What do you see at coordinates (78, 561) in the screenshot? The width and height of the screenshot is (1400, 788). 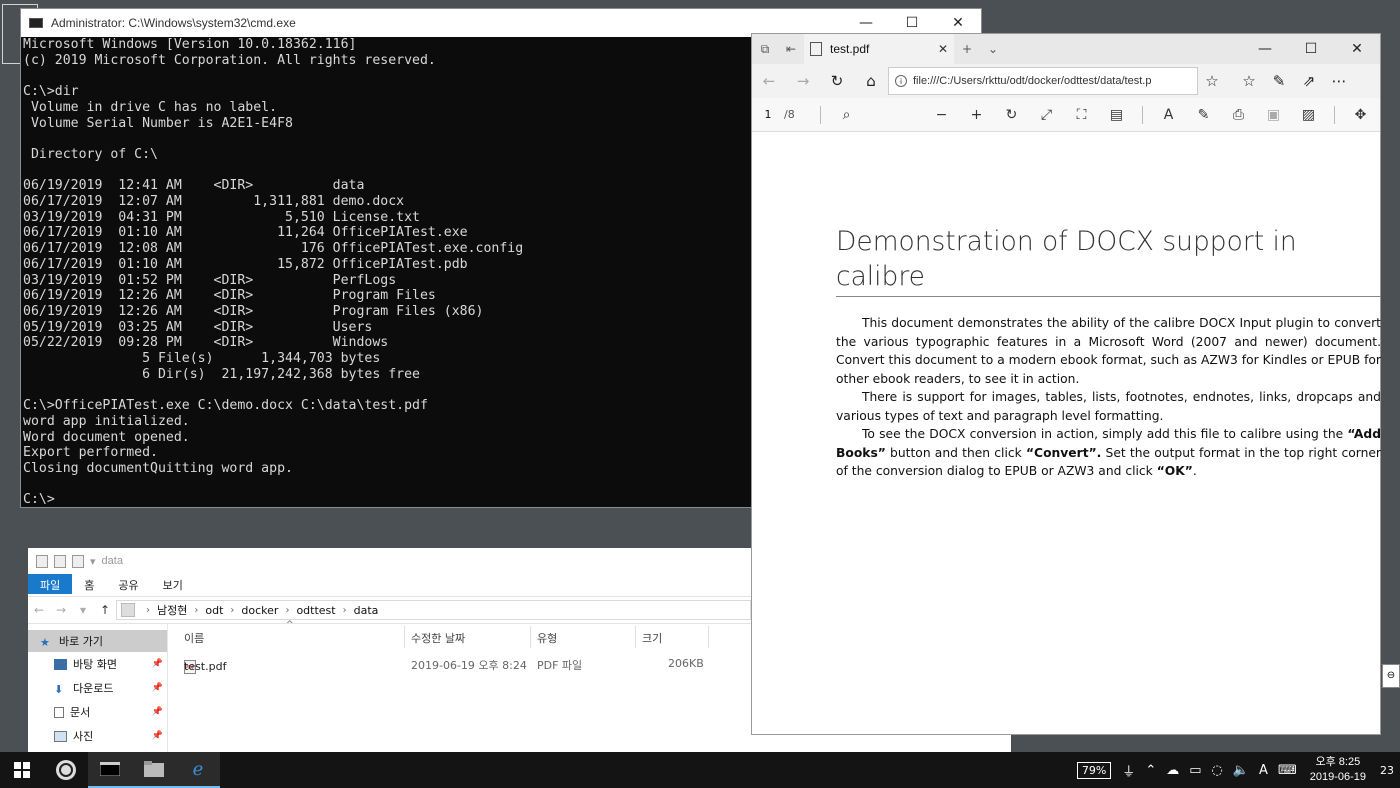 I see `new-folder-icon` at bounding box center [78, 561].